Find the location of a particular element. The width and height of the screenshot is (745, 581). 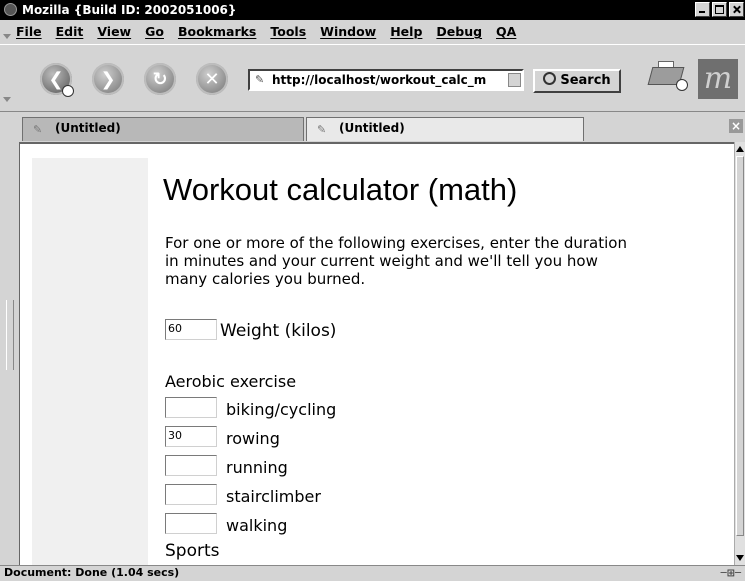

back-button: ❮ is located at coordinates (57, 80).